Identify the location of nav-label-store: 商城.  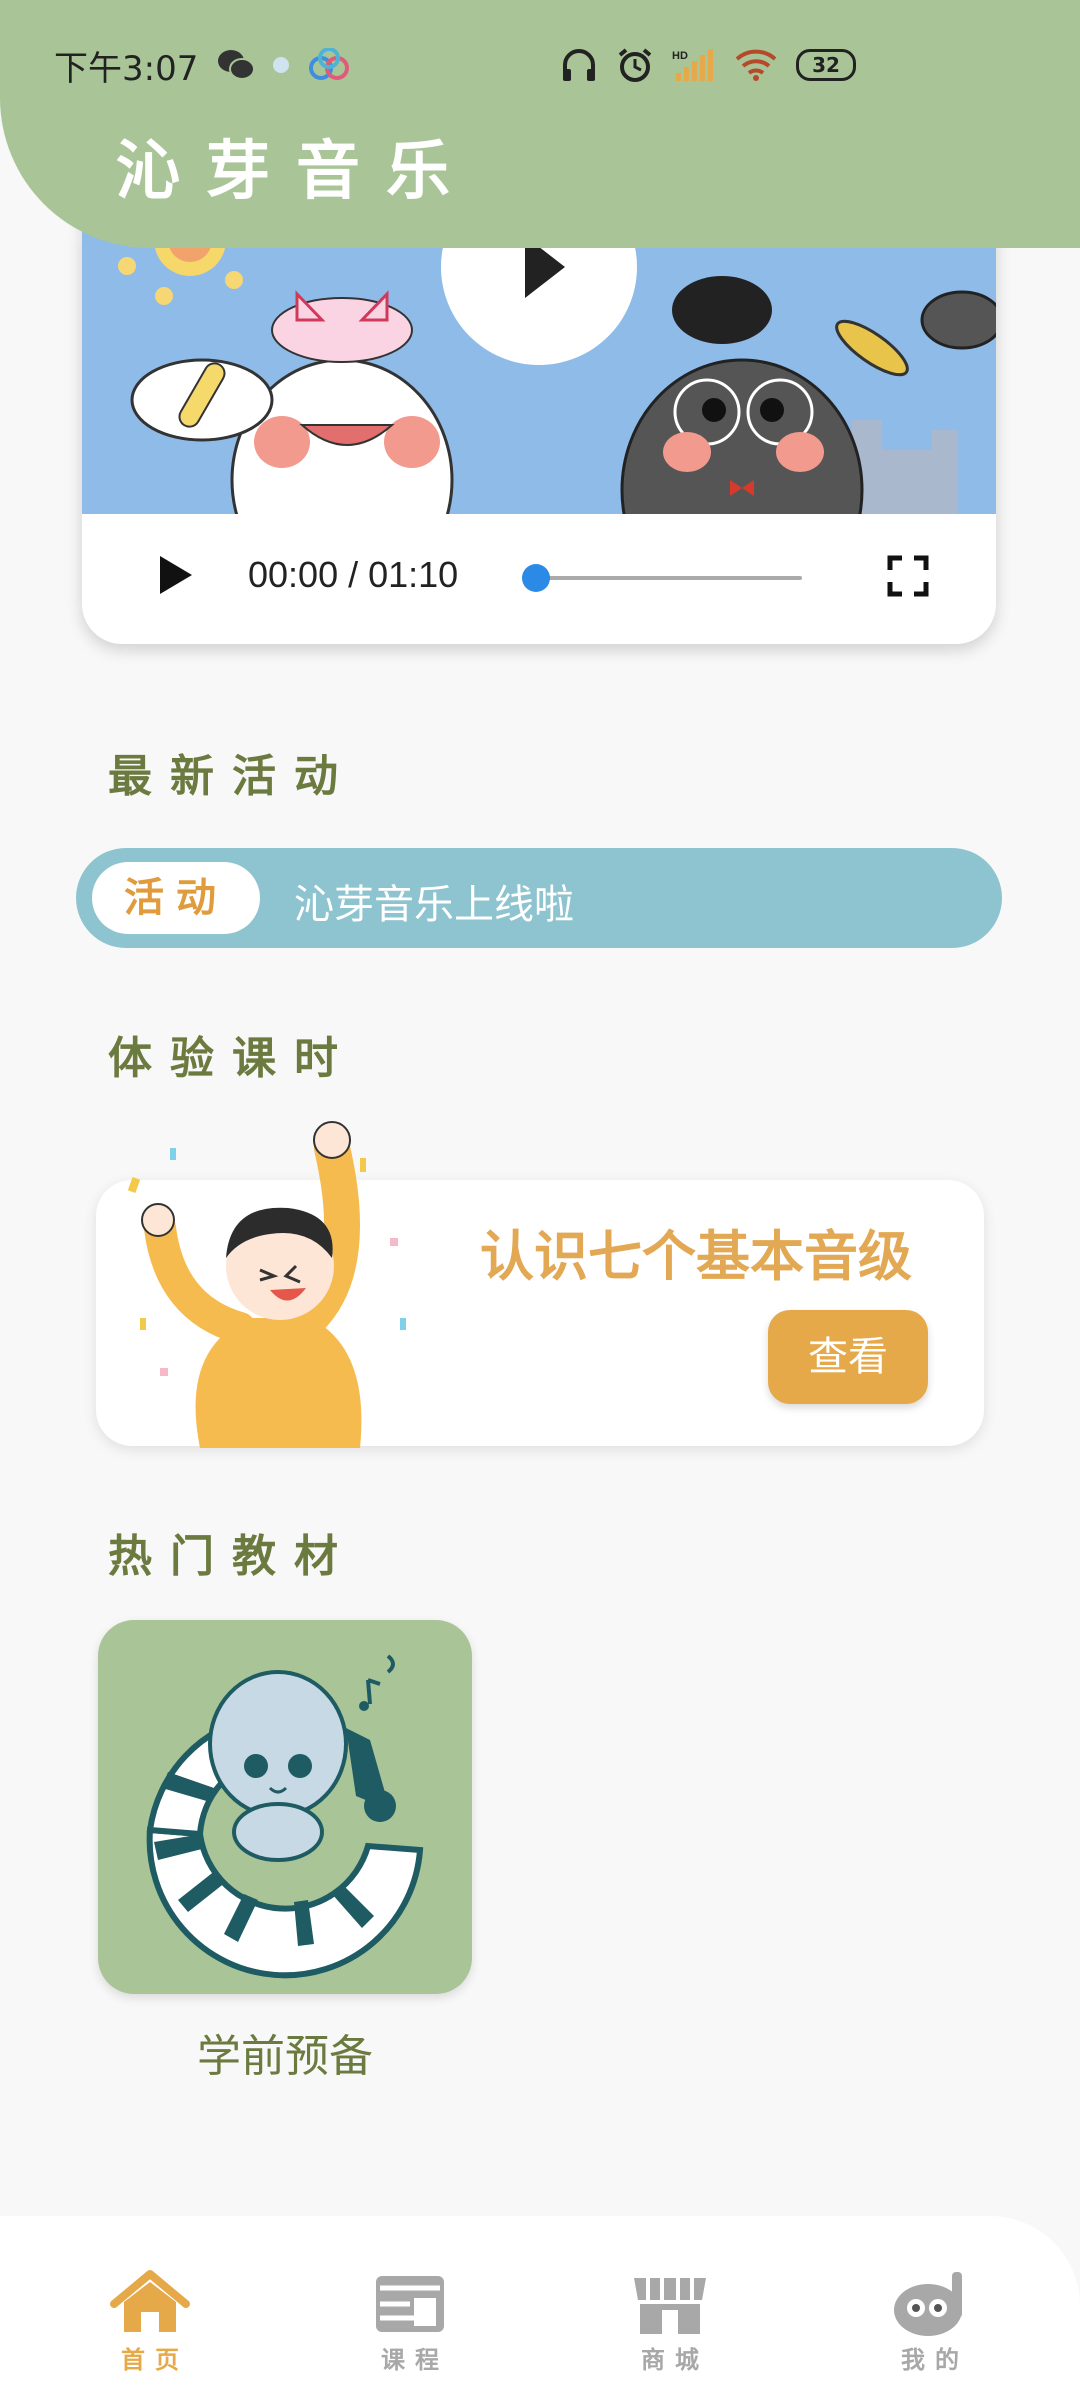
(675, 2360).